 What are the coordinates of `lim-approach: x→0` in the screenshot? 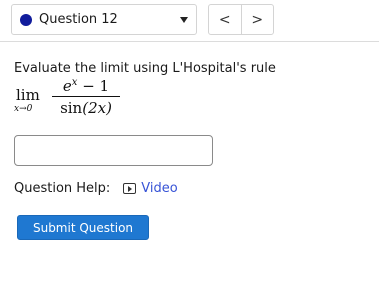 It's located at (23, 109).